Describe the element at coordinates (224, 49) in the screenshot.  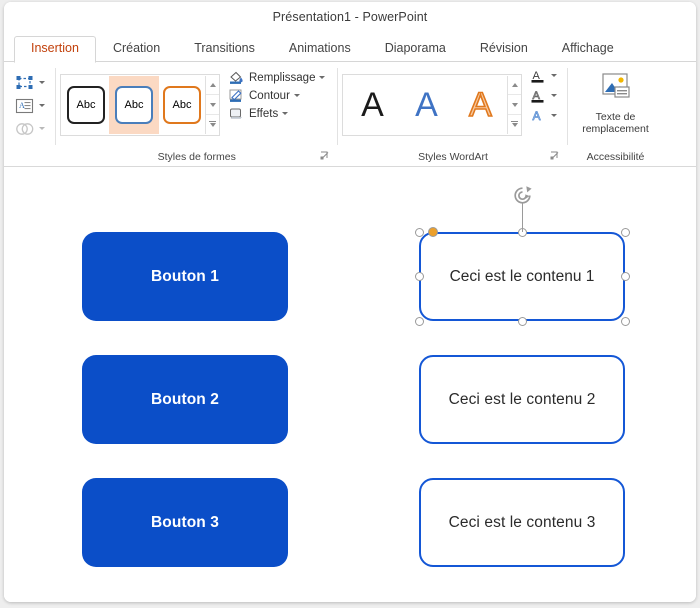
I see `tab-transitions: Transitions` at that location.